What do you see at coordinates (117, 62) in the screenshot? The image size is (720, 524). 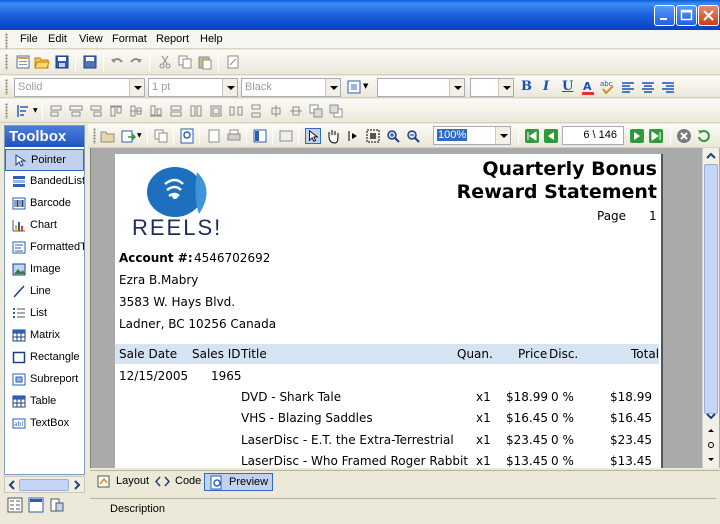 I see `undo-icon` at bounding box center [117, 62].